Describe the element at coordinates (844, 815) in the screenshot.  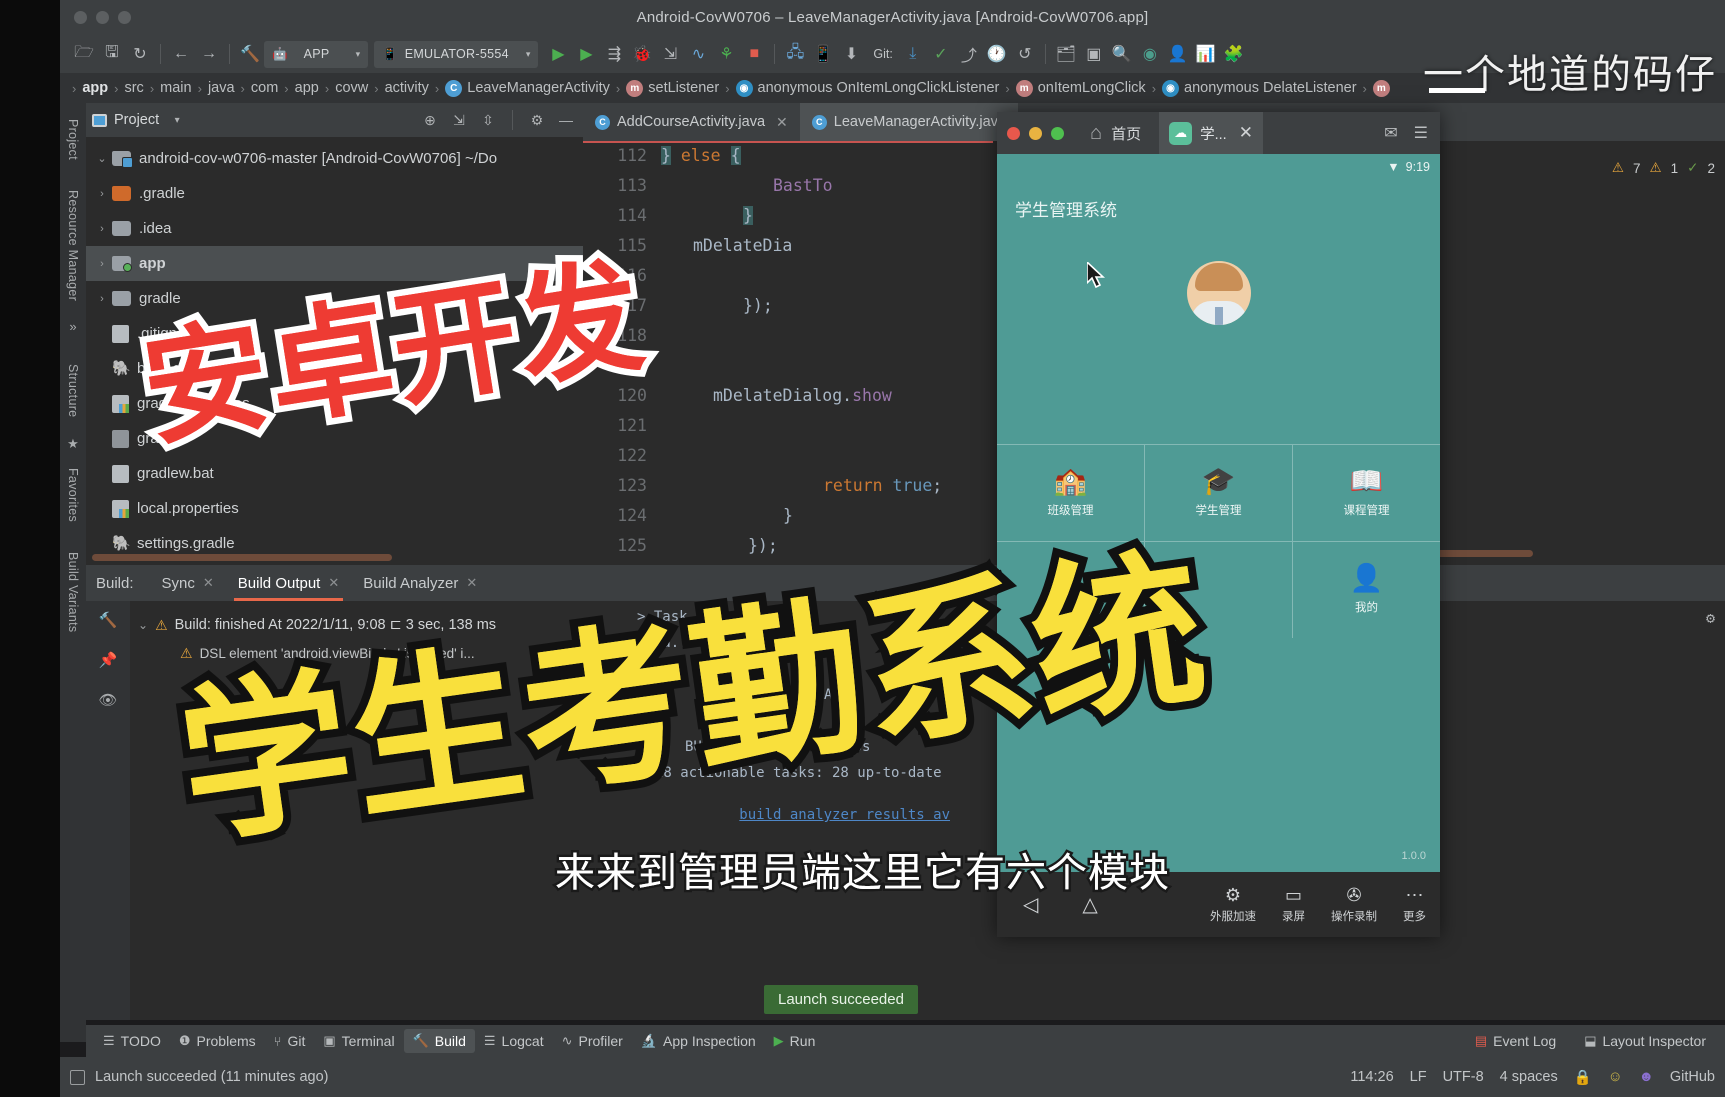
I see `build-analyzer-link: build analyzer results av` at that location.